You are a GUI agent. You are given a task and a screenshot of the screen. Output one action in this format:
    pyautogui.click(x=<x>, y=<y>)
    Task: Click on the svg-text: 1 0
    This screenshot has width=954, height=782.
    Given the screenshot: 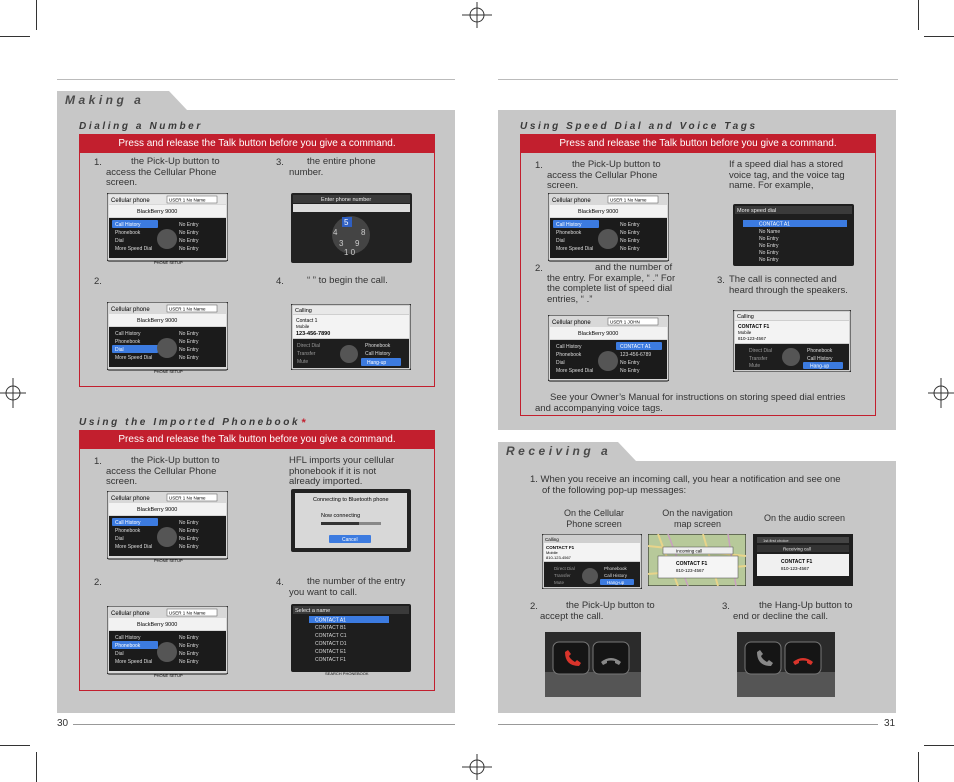 What is the action you would take?
    pyautogui.click(x=350, y=252)
    